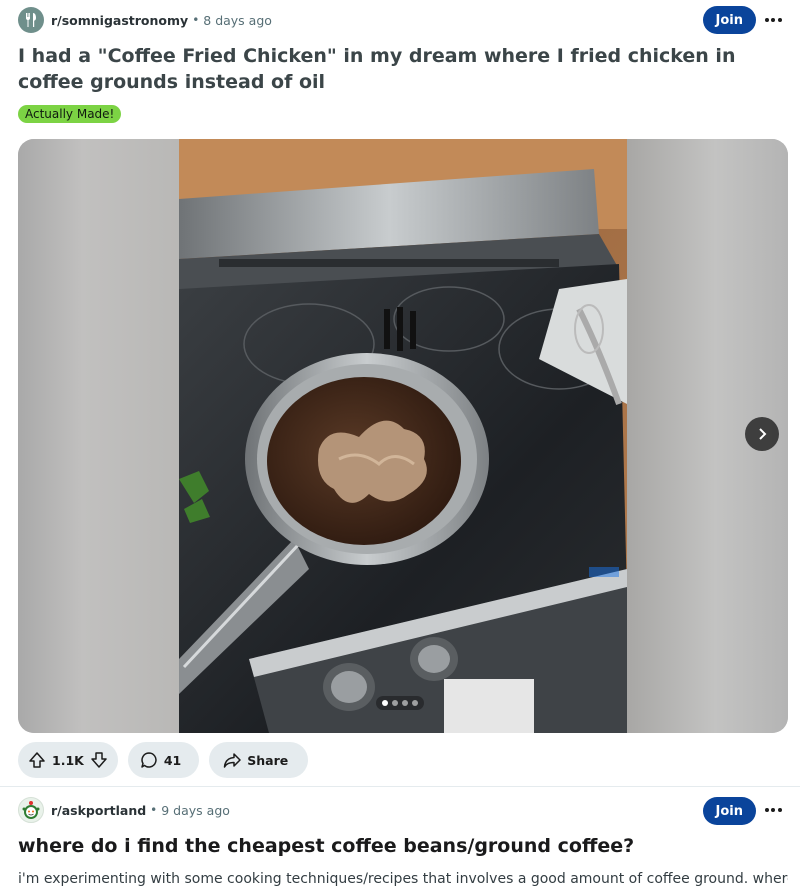 The width and height of the screenshot is (800, 887). Describe the element at coordinates (268, 760) in the screenshot. I see `share-label: Share` at that location.